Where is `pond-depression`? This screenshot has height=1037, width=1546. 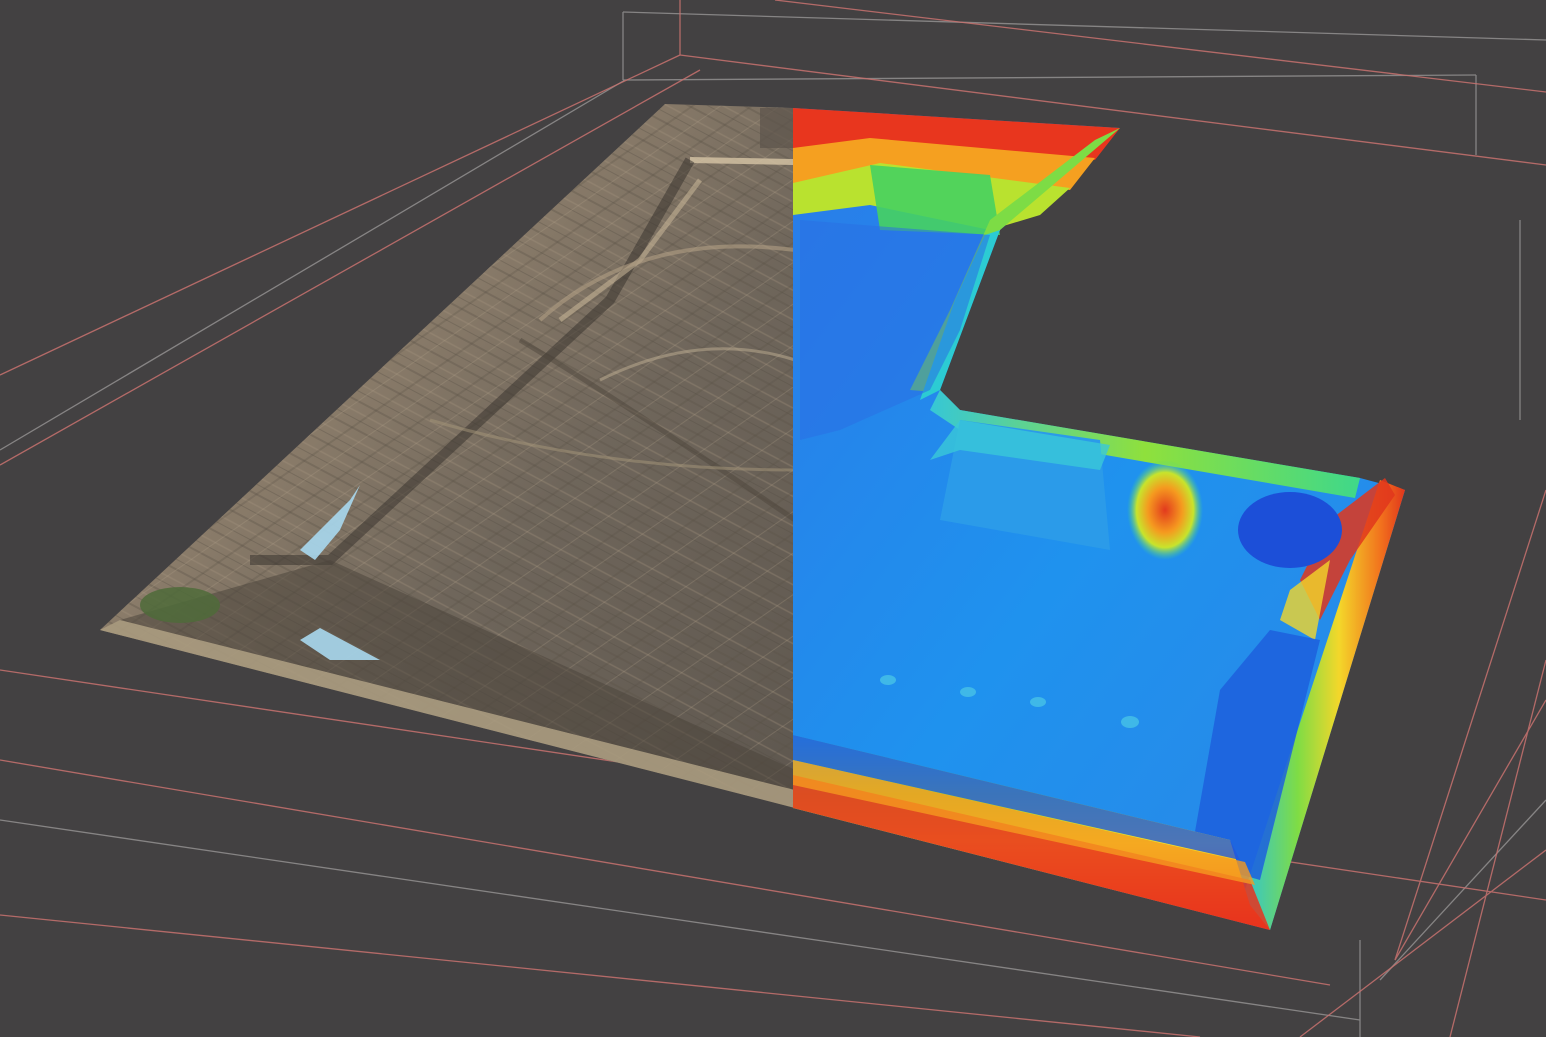 pond-depression is located at coordinates (1290, 530).